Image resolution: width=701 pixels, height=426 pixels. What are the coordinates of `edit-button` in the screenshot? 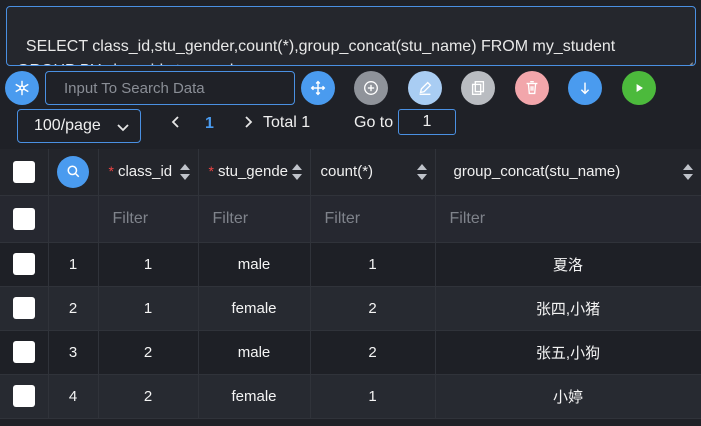 It's located at (425, 88).